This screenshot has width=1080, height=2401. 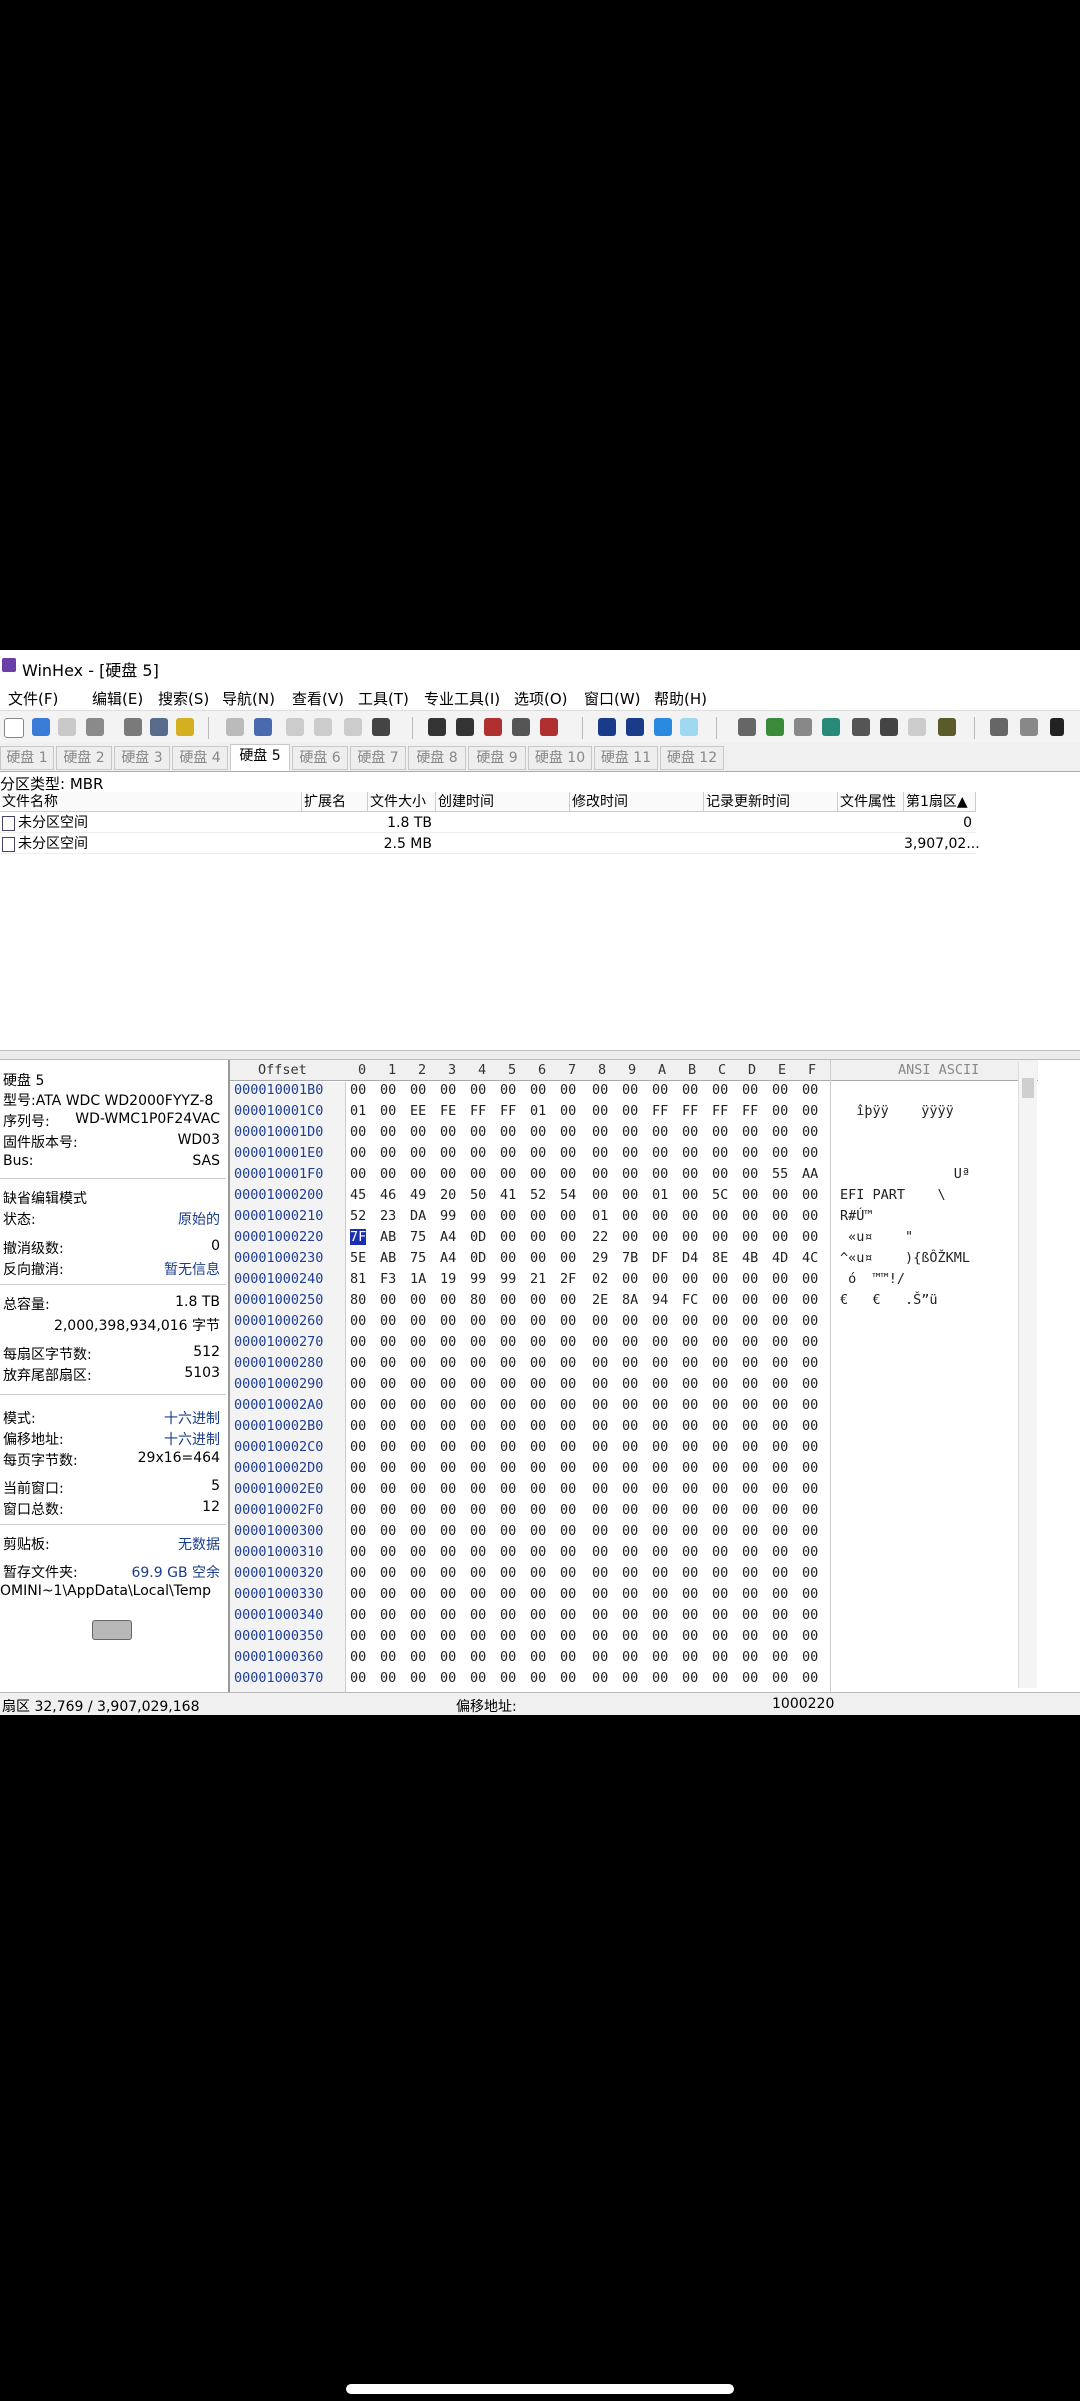 What do you see at coordinates (600, 1216) in the screenshot?
I see `hex-byte: 01` at bounding box center [600, 1216].